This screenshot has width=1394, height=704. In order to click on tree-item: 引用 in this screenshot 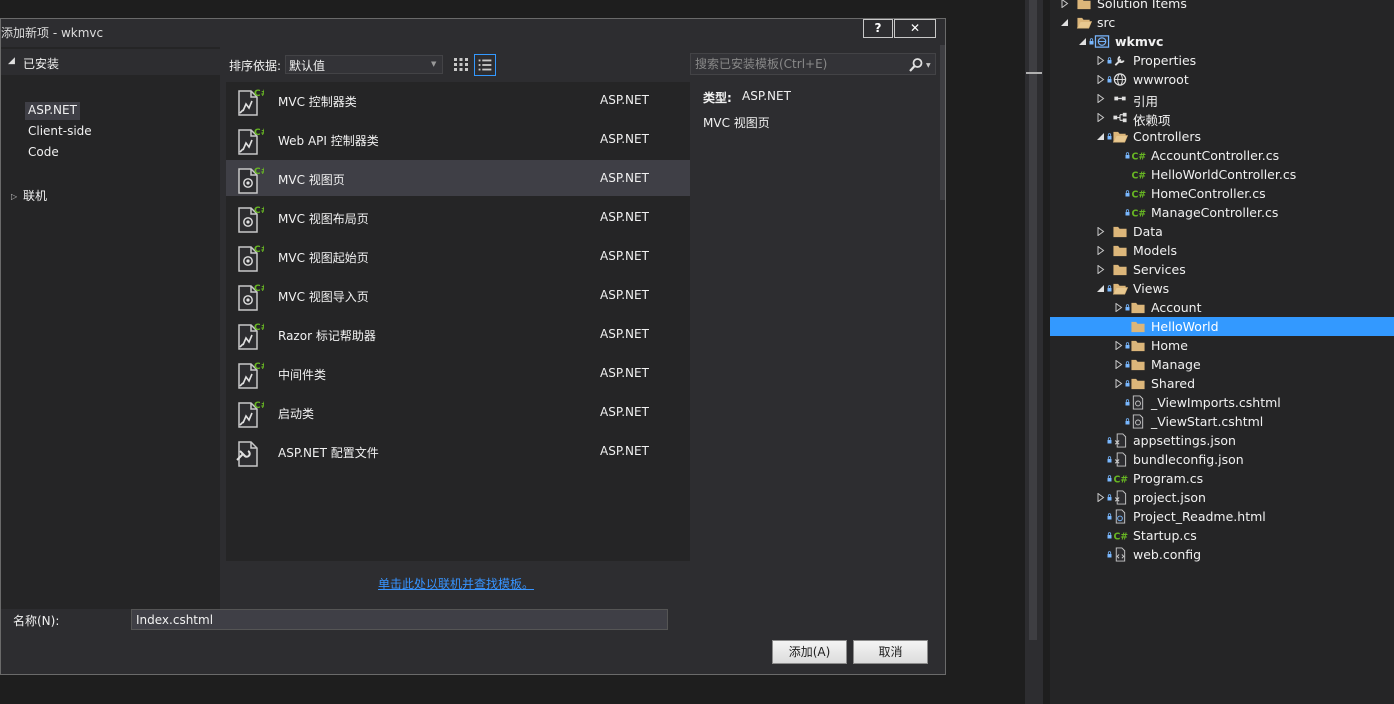, I will do `click(1222, 99)`.